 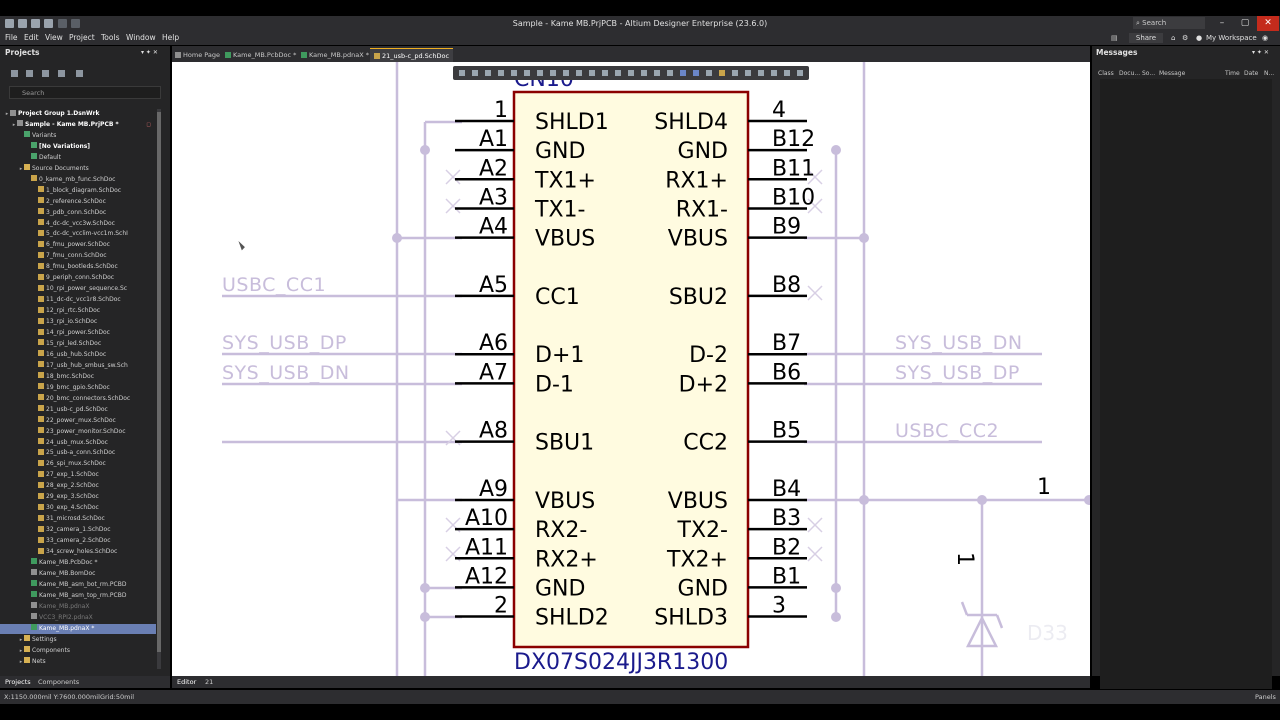 What do you see at coordinates (722, 73) in the screenshot?
I see `place-note-icon` at bounding box center [722, 73].